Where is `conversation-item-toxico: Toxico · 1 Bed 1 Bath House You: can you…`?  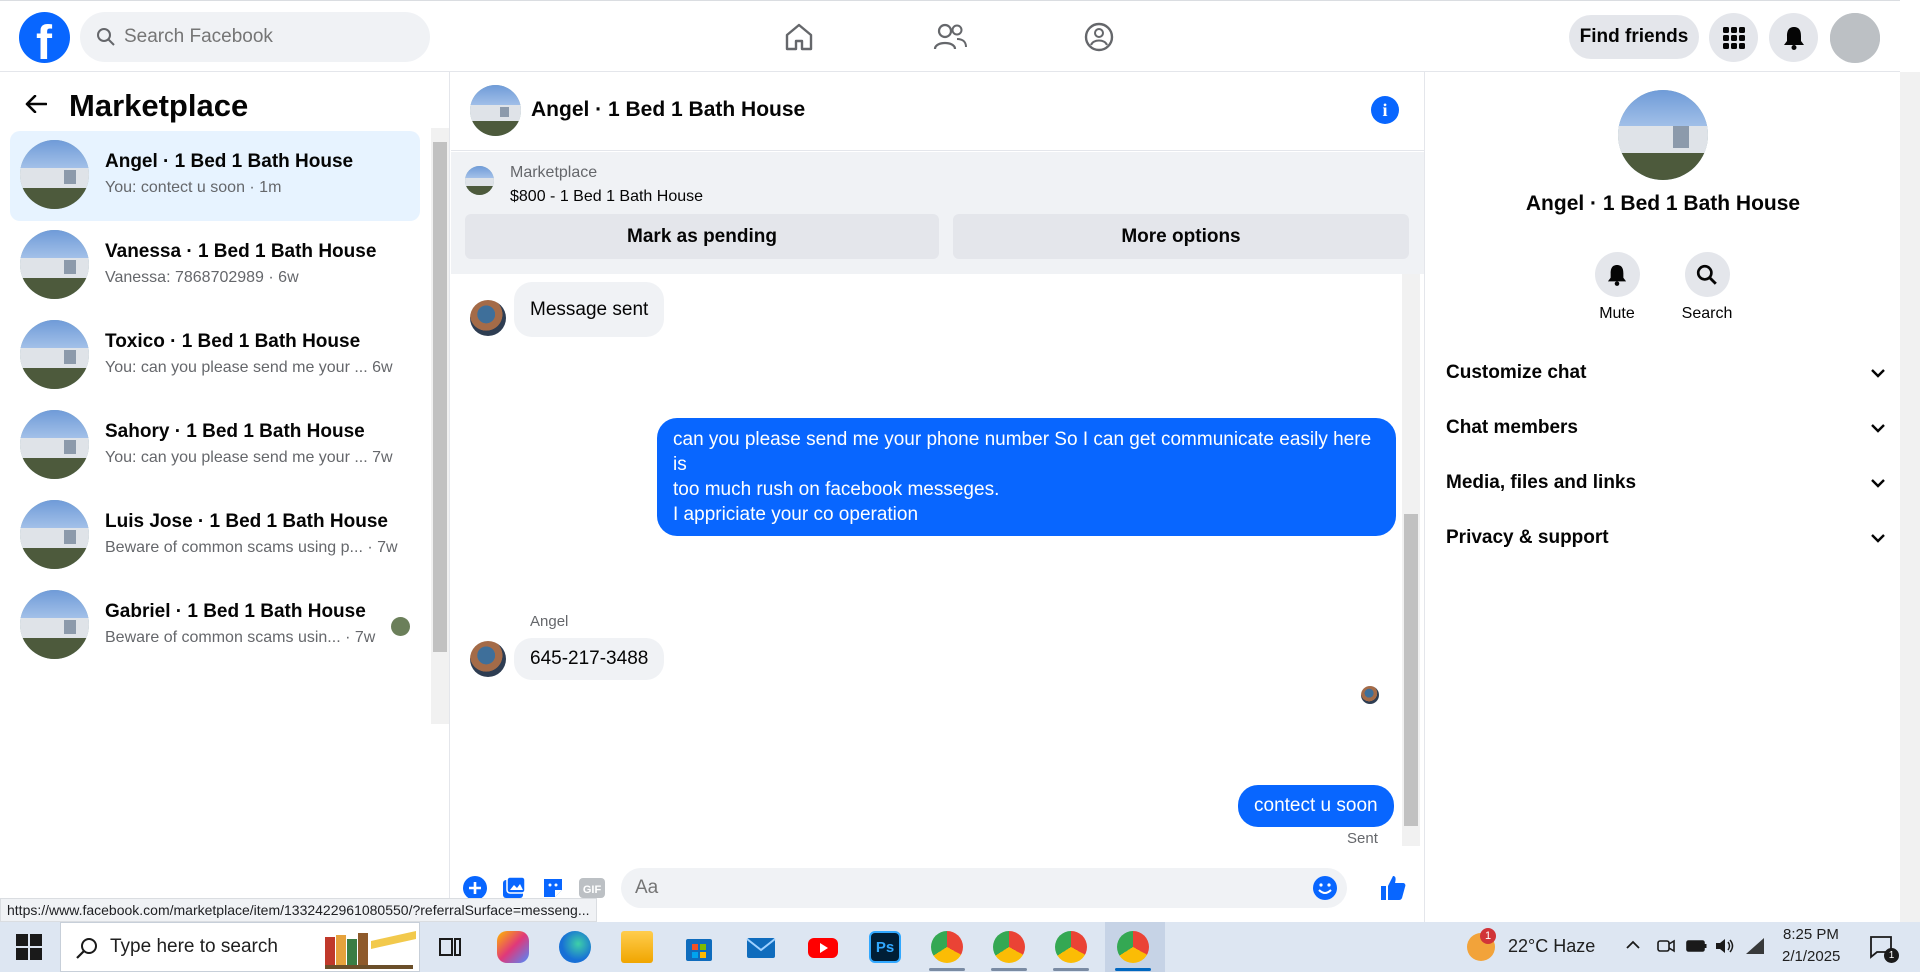
conversation-item-toxico: Toxico · 1 Bed 1 Bath House You: can you… is located at coordinates (215, 356).